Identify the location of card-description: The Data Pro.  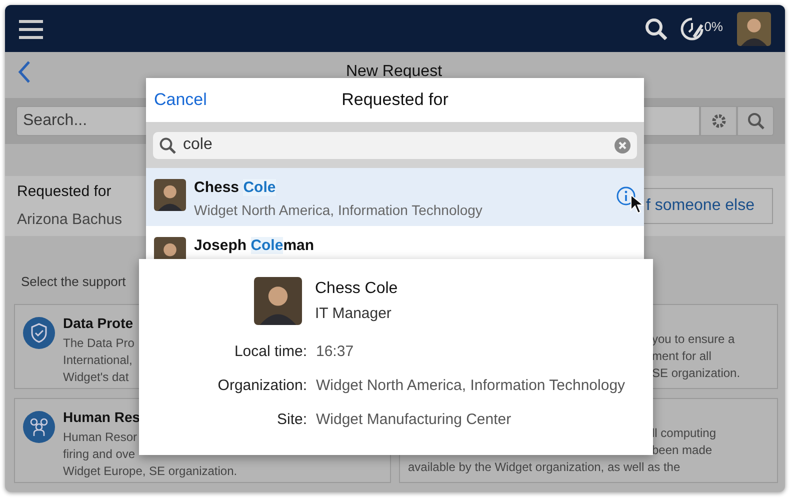
(98, 343).